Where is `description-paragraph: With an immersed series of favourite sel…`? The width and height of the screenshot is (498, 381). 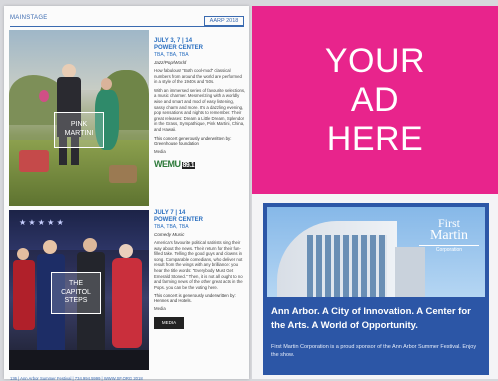 description-paragraph: With an immersed series of favourite sel… is located at coordinates (200, 109).